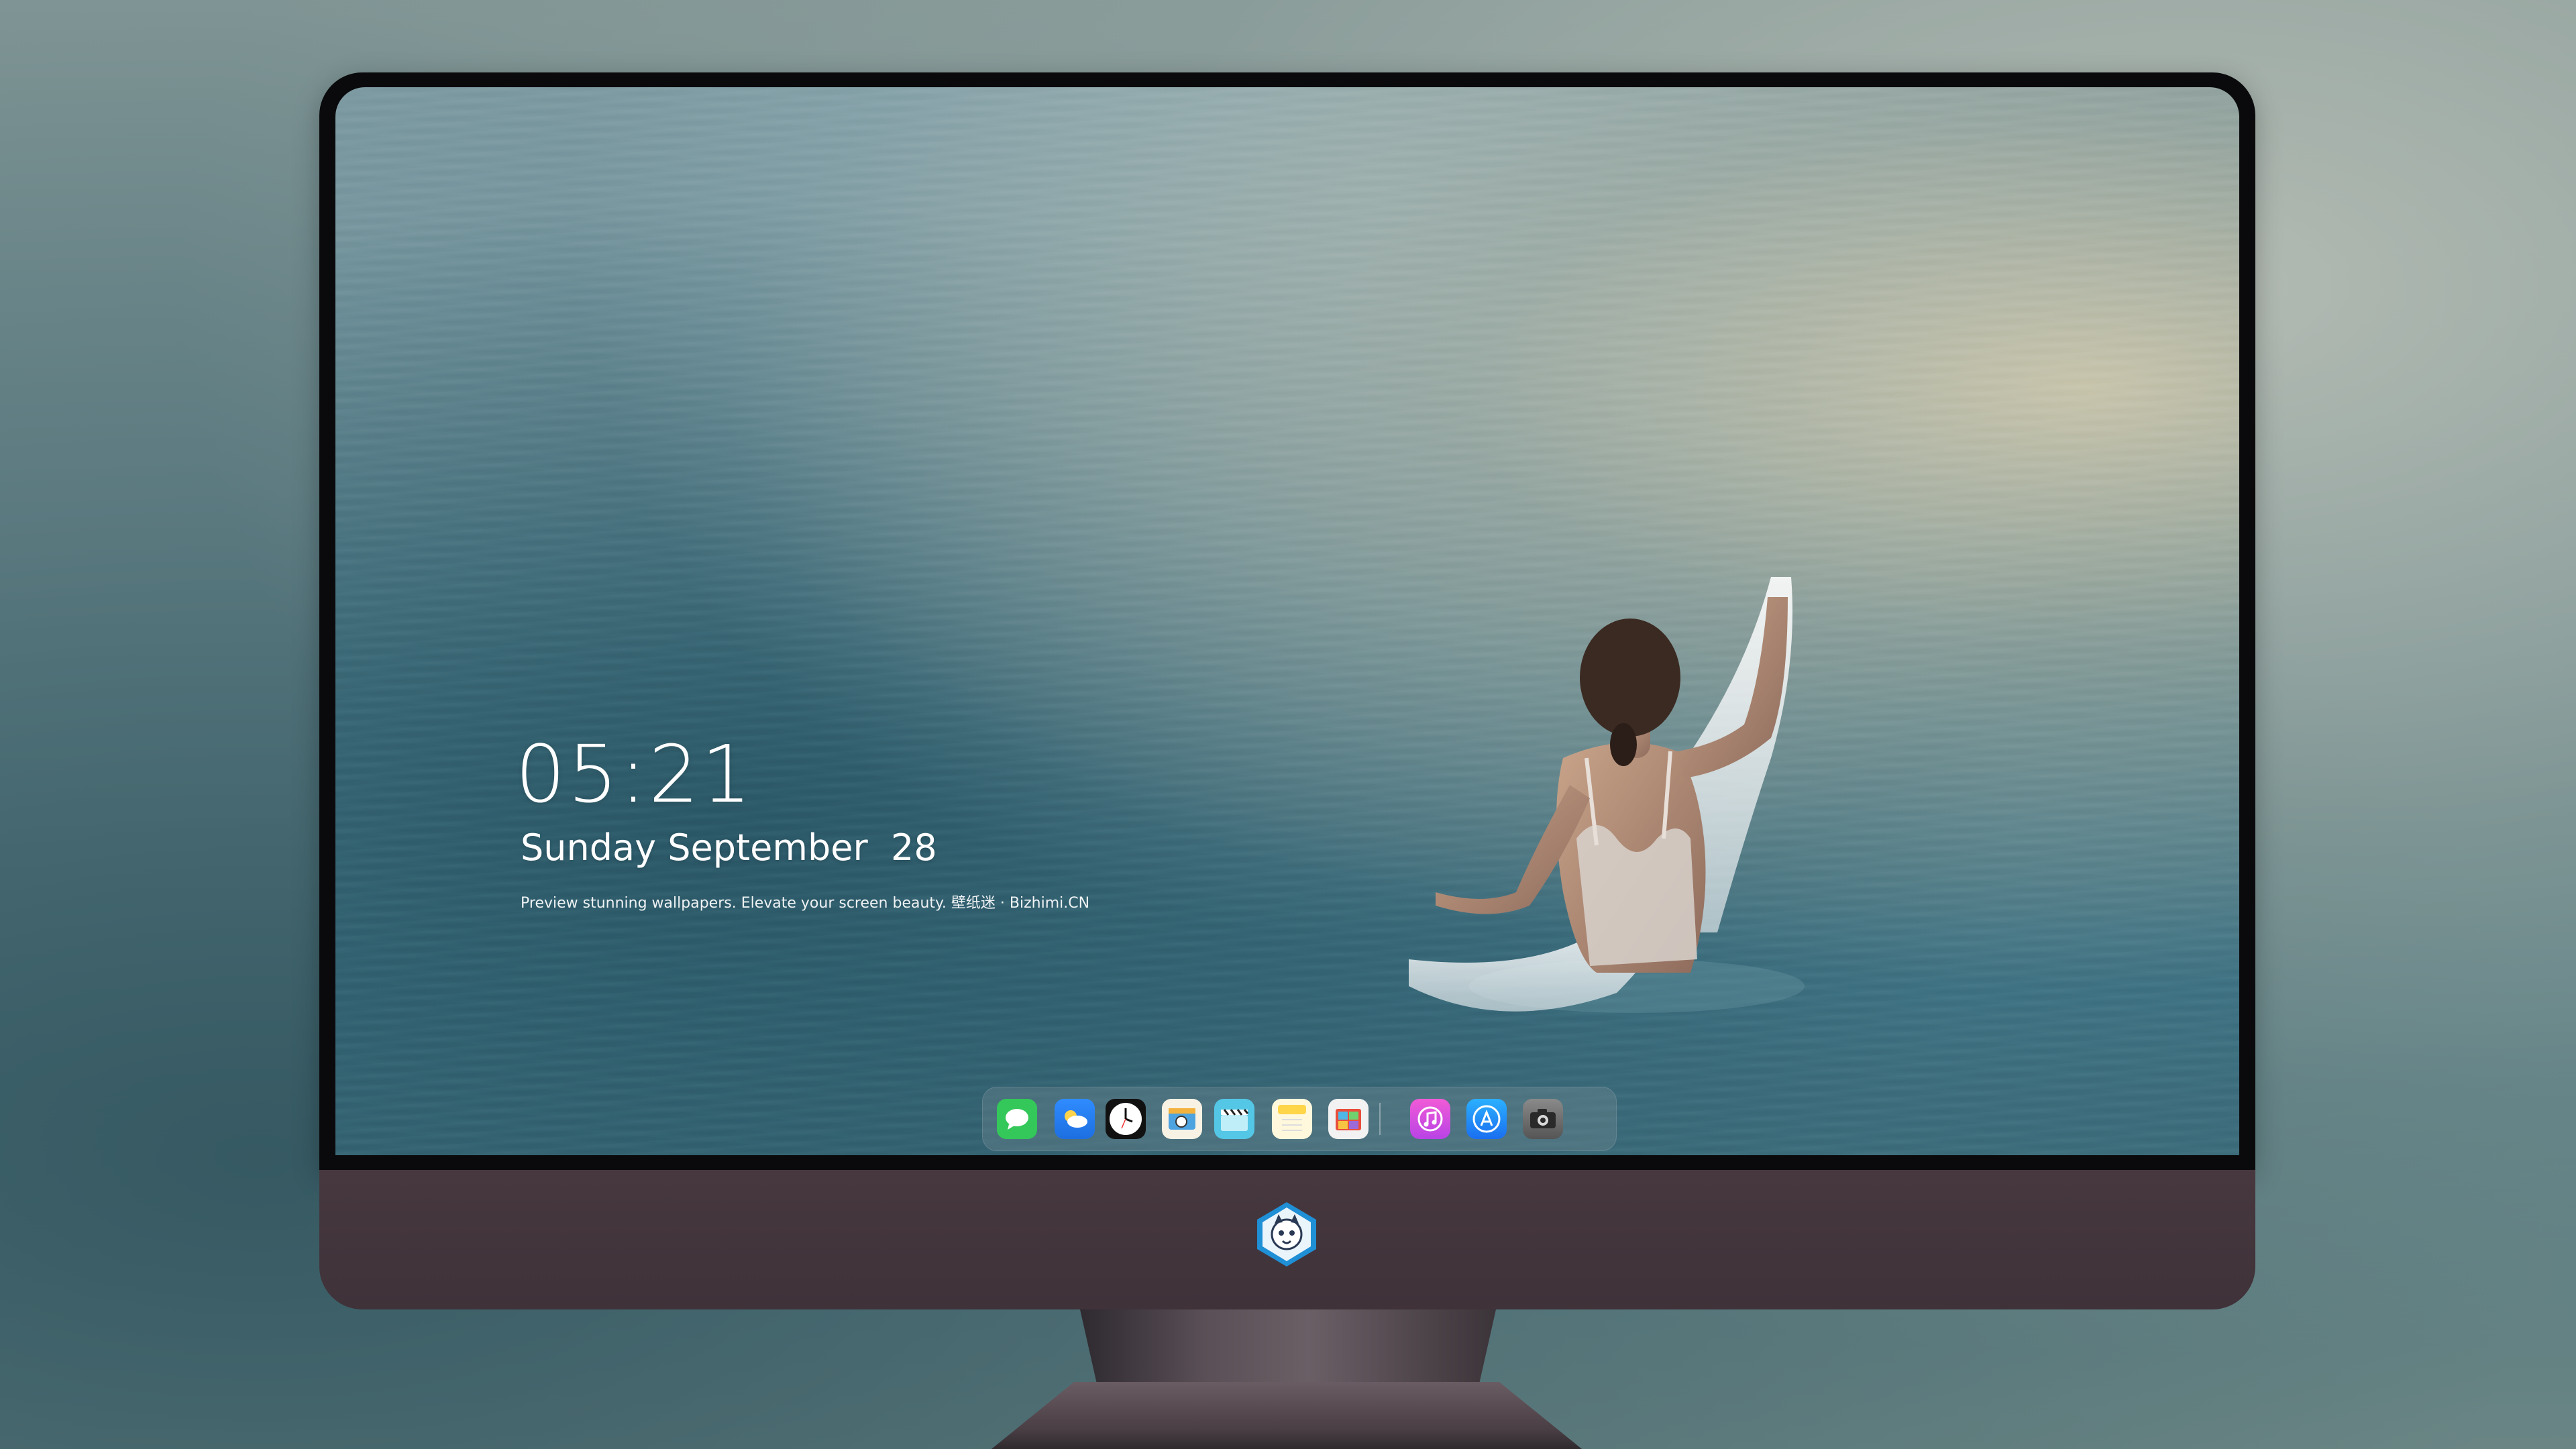 The width and height of the screenshot is (2576, 1449). What do you see at coordinates (634, 774) in the screenshot?
I see `lock-clock: 05:21` at bounding box center [634, 774].